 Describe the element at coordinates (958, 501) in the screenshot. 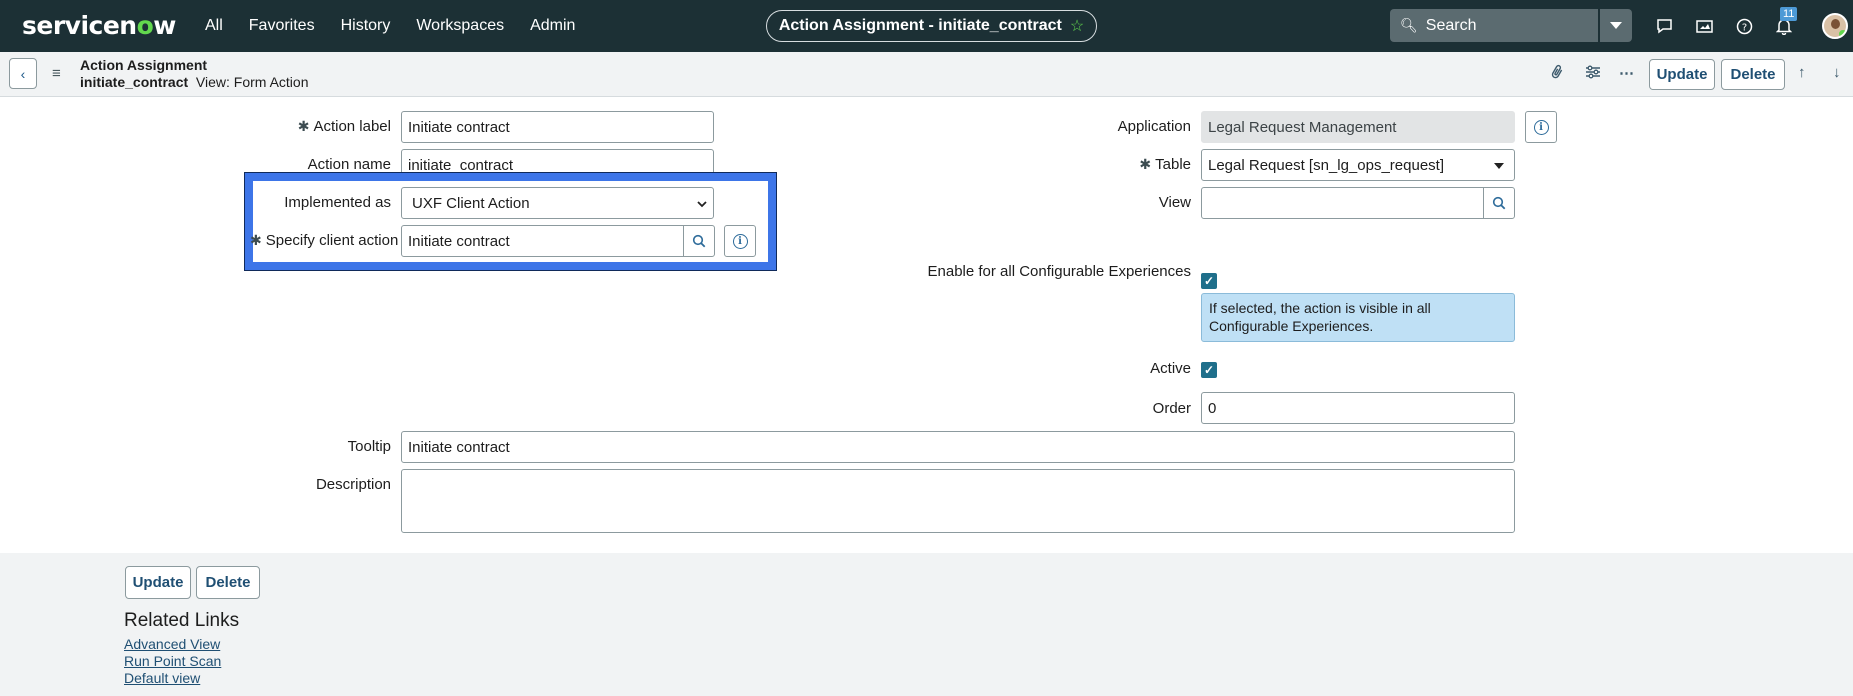

I see `description-textarea` at that location.